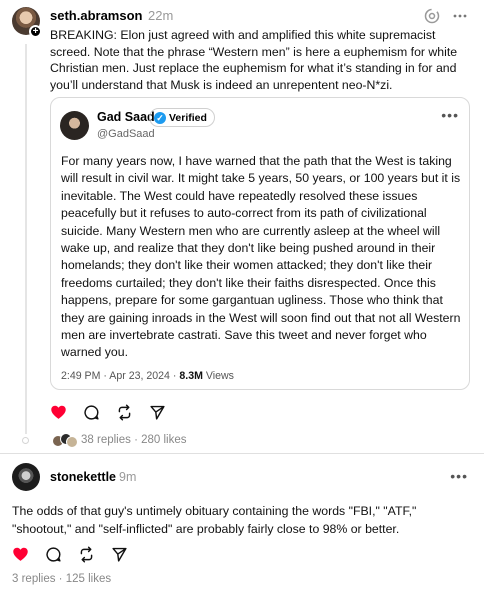  Describe the element at coordinates (160, 117) in the screenshot. I see `verified-check-icon: ✓` at that location.